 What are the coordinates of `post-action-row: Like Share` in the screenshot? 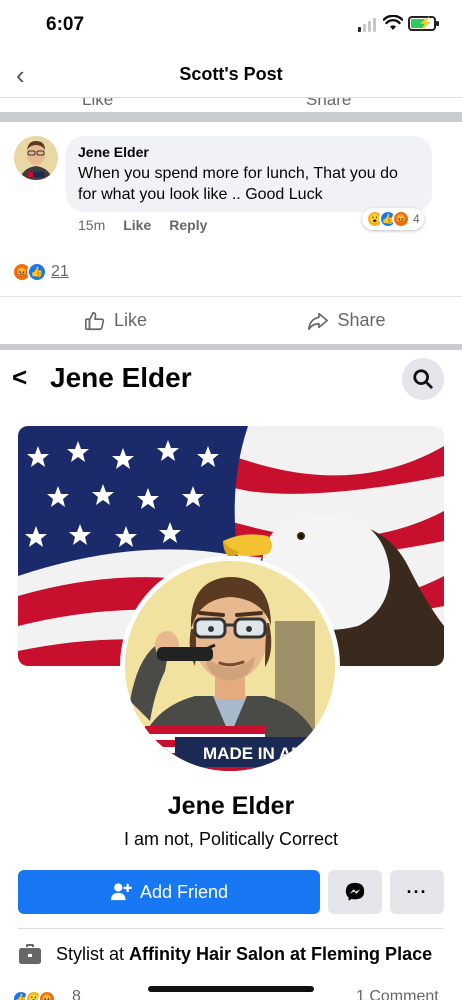 It's located at (231, 320).